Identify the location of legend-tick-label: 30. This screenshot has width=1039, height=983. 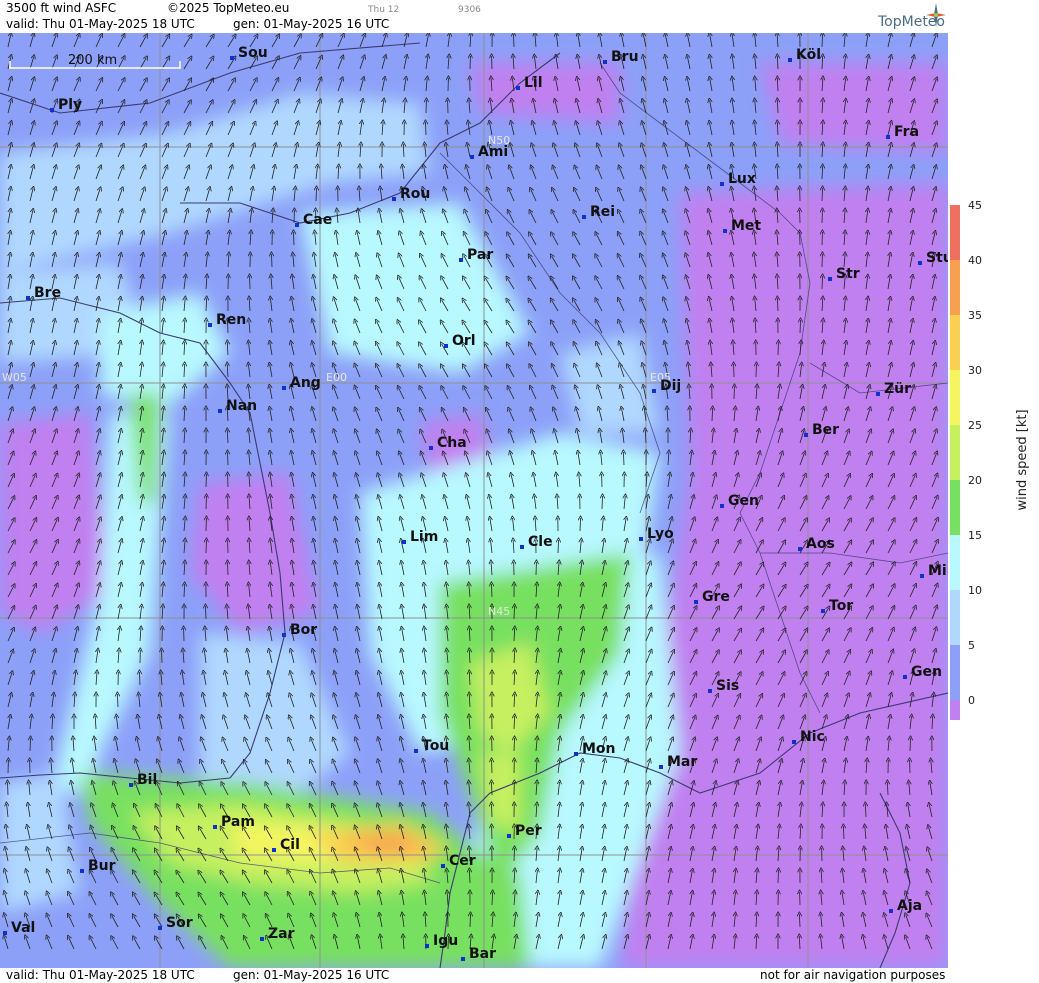
(975, 370).